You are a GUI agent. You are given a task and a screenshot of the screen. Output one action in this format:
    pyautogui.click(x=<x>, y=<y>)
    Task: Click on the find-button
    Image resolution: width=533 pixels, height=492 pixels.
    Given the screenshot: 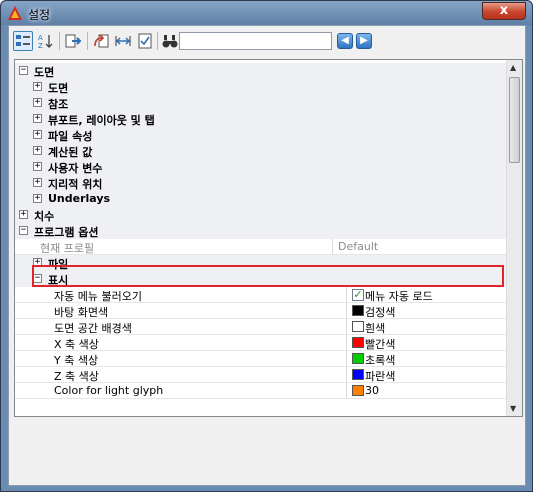 What is the action you would take?
    pyautogui.click(x=170, y=41)
    